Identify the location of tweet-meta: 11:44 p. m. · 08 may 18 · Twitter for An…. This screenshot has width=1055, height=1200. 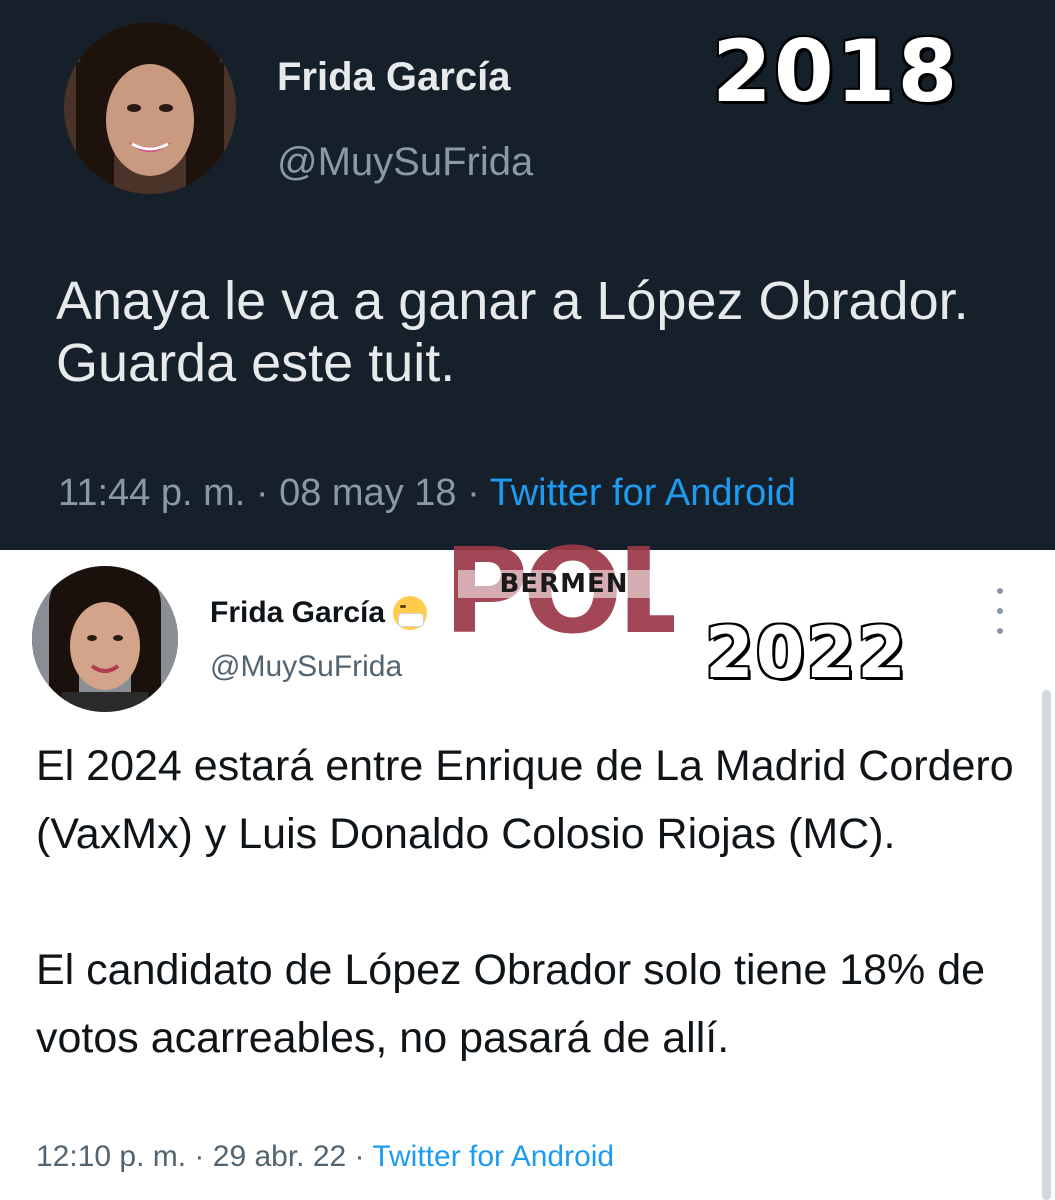
(427, 493).